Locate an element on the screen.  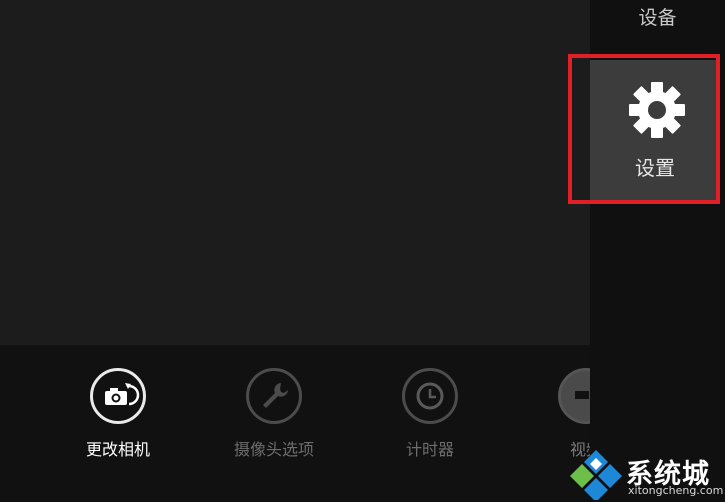
change-camera-button: 更改相机 is located at coordinates (121, 418).